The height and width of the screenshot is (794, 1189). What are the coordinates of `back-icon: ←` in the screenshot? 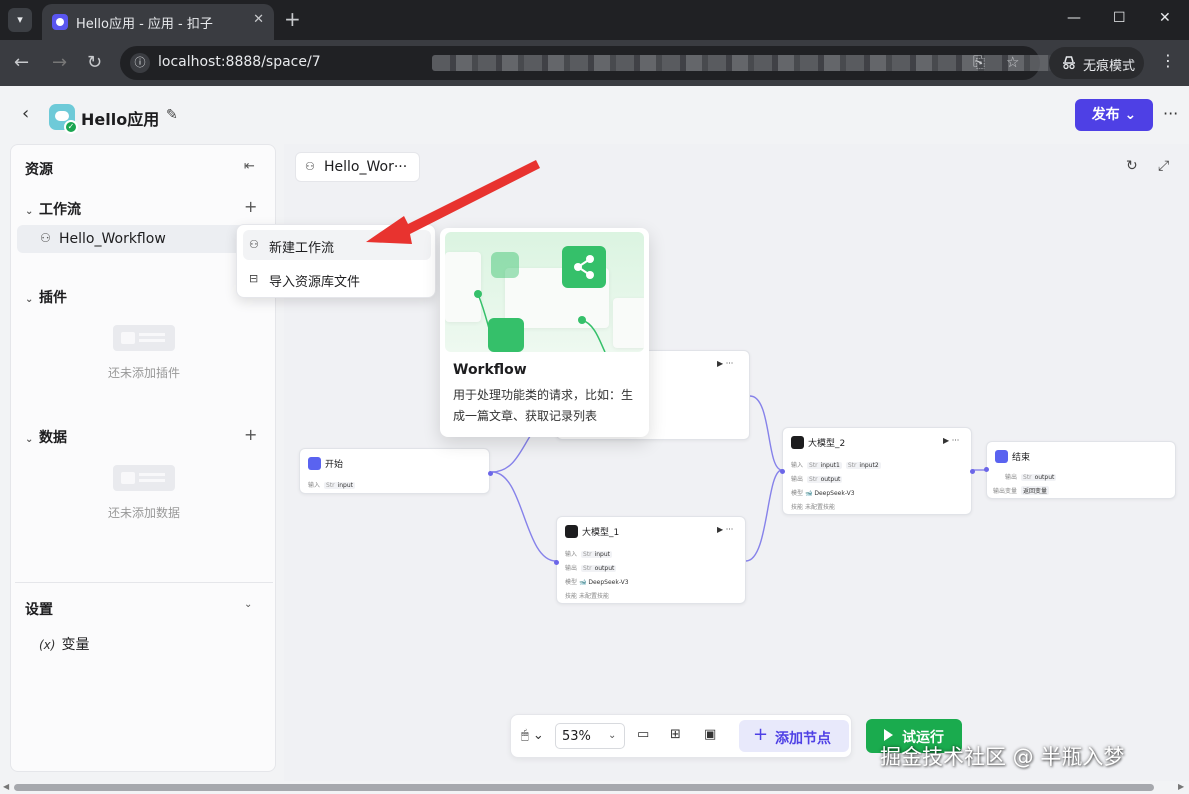 It's located at (21, 63).